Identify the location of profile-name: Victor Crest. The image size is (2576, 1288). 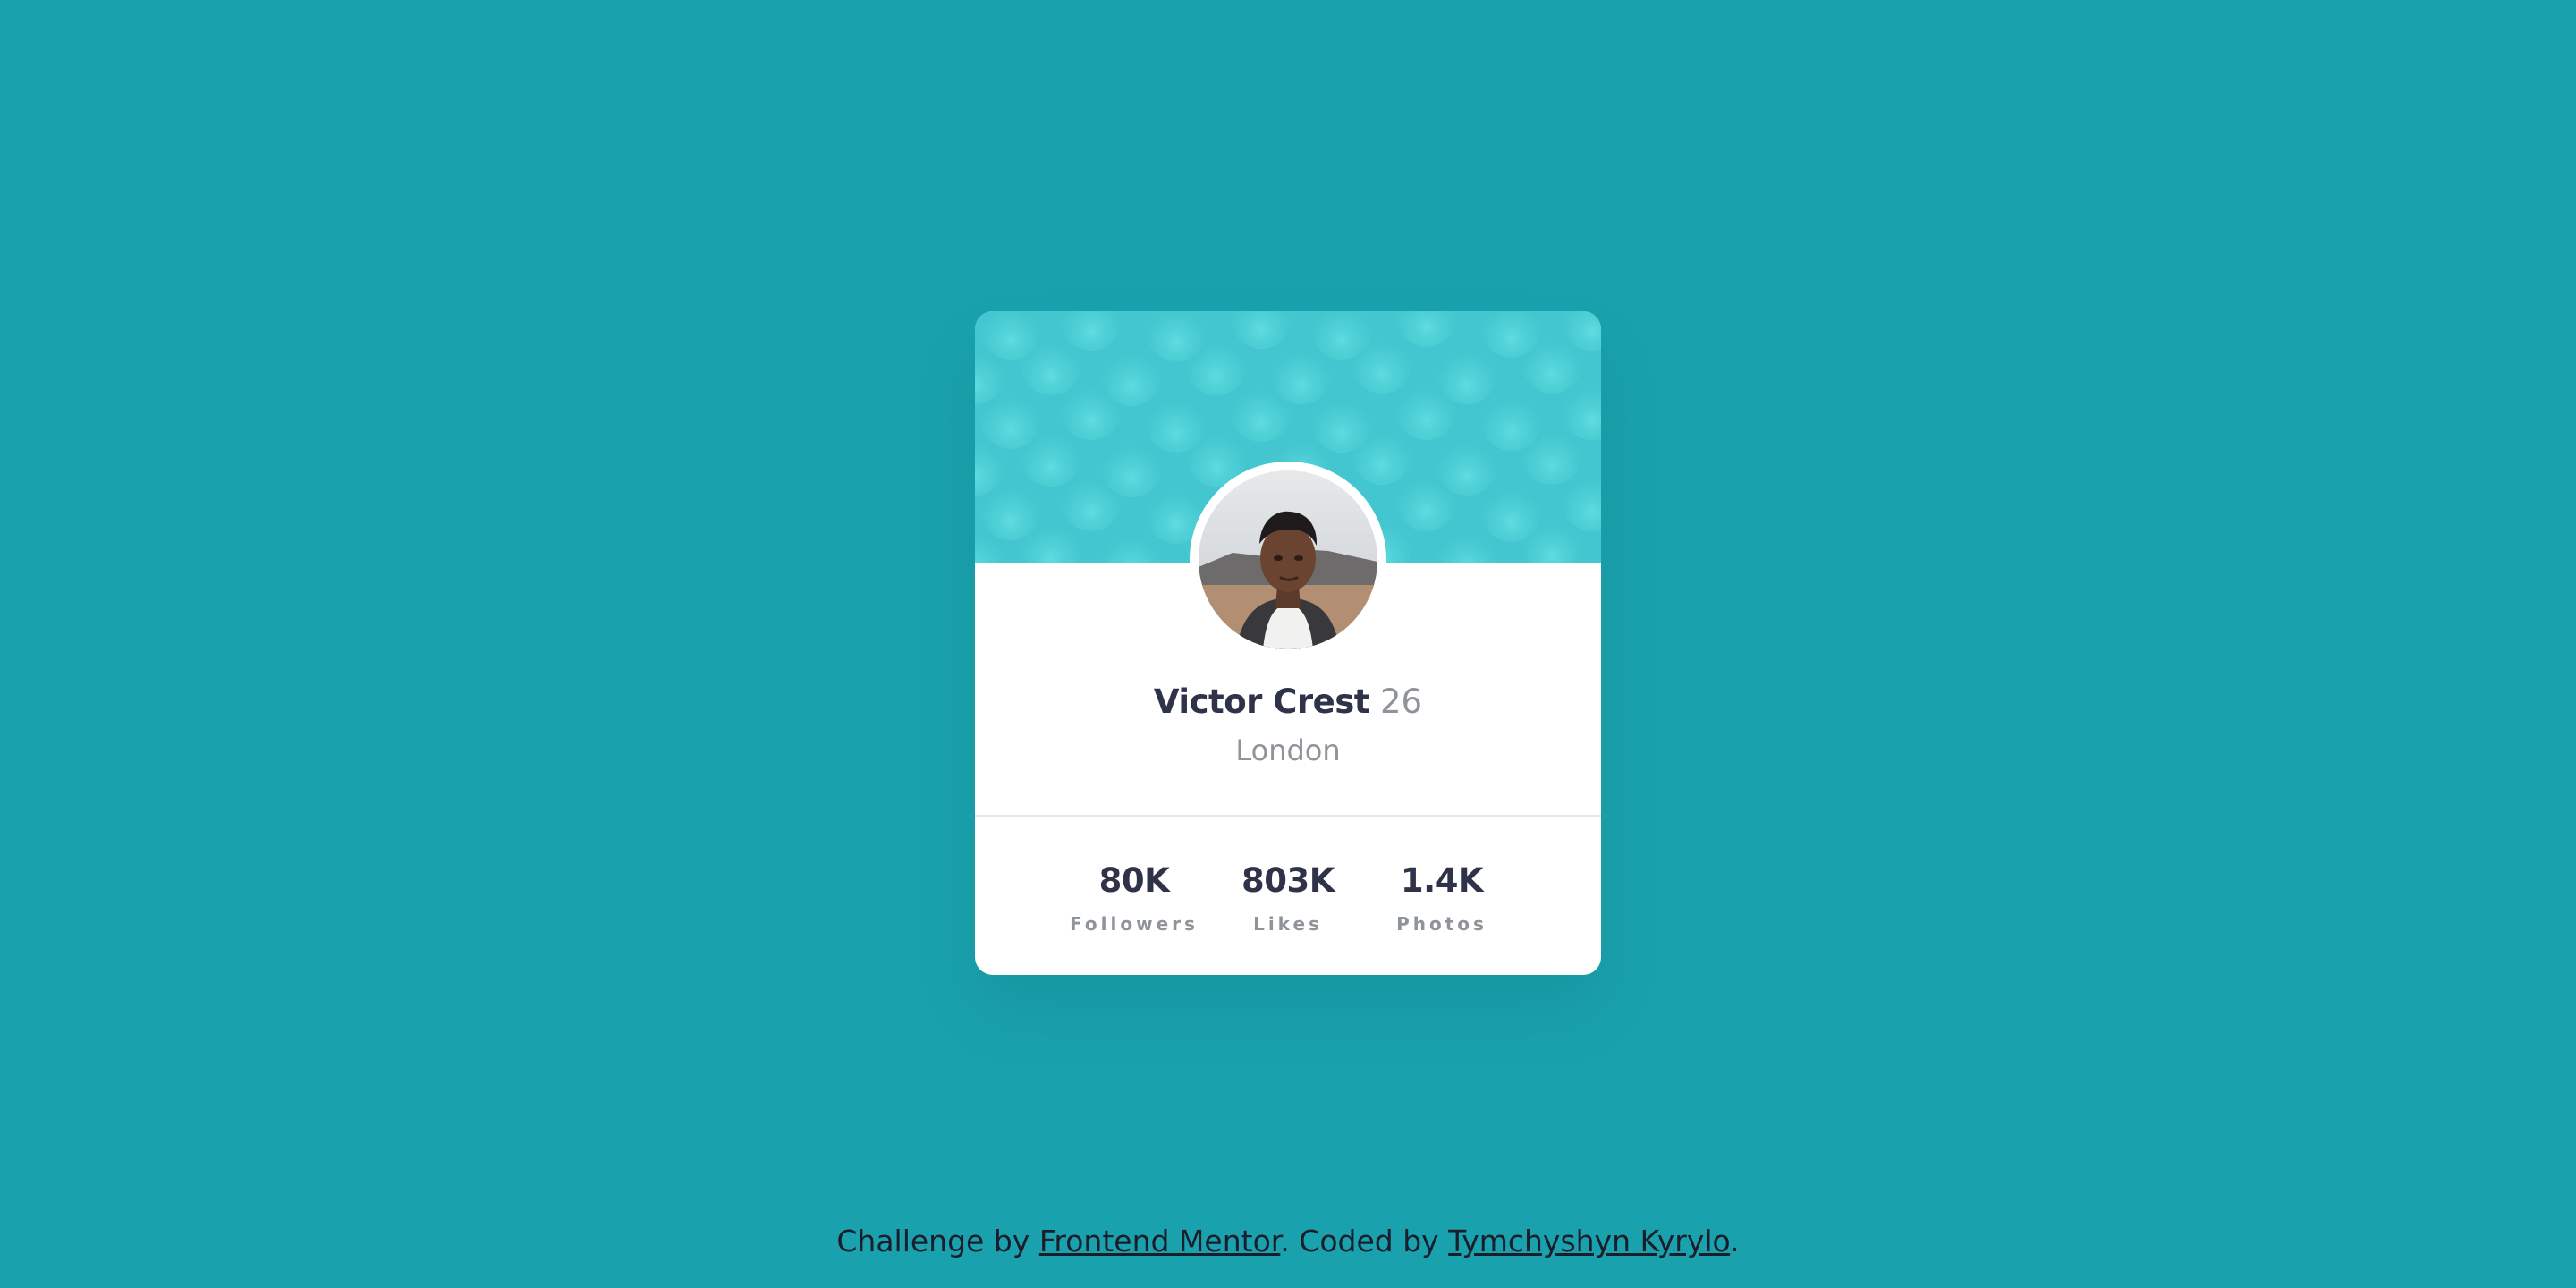
(1261, 701).